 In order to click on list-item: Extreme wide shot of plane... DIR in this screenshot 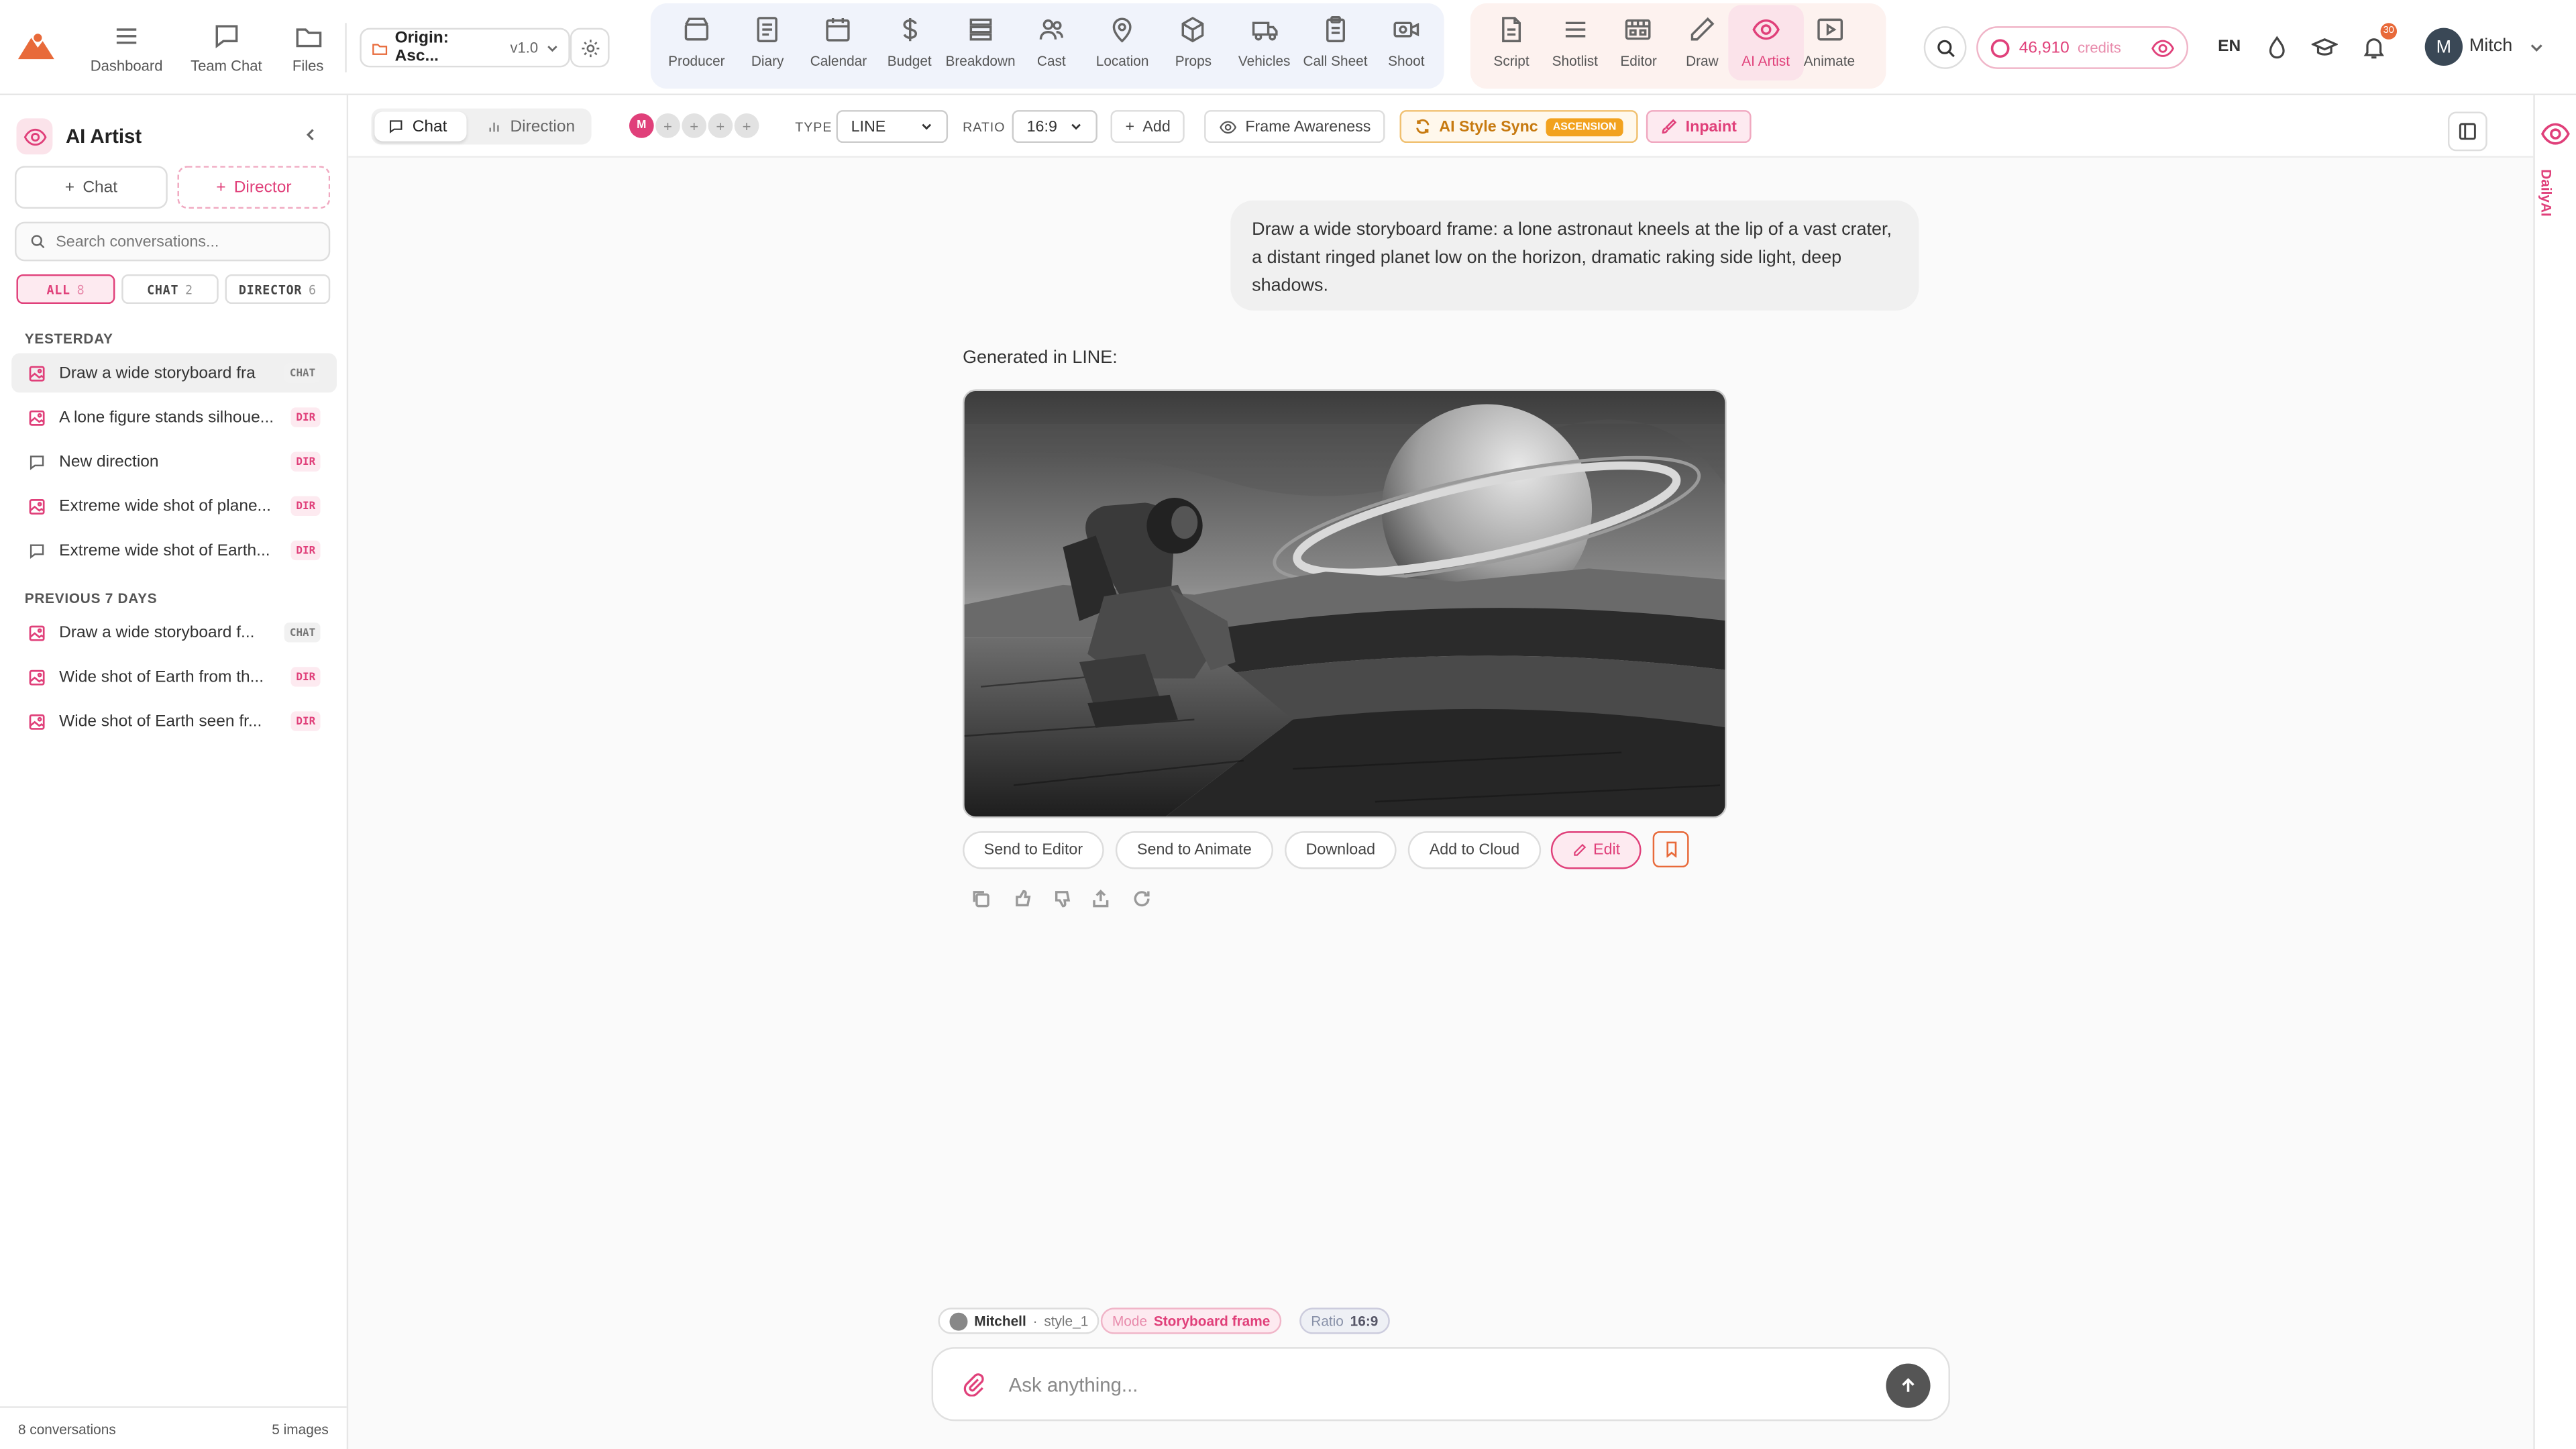, I will do `click(174, 506)`.